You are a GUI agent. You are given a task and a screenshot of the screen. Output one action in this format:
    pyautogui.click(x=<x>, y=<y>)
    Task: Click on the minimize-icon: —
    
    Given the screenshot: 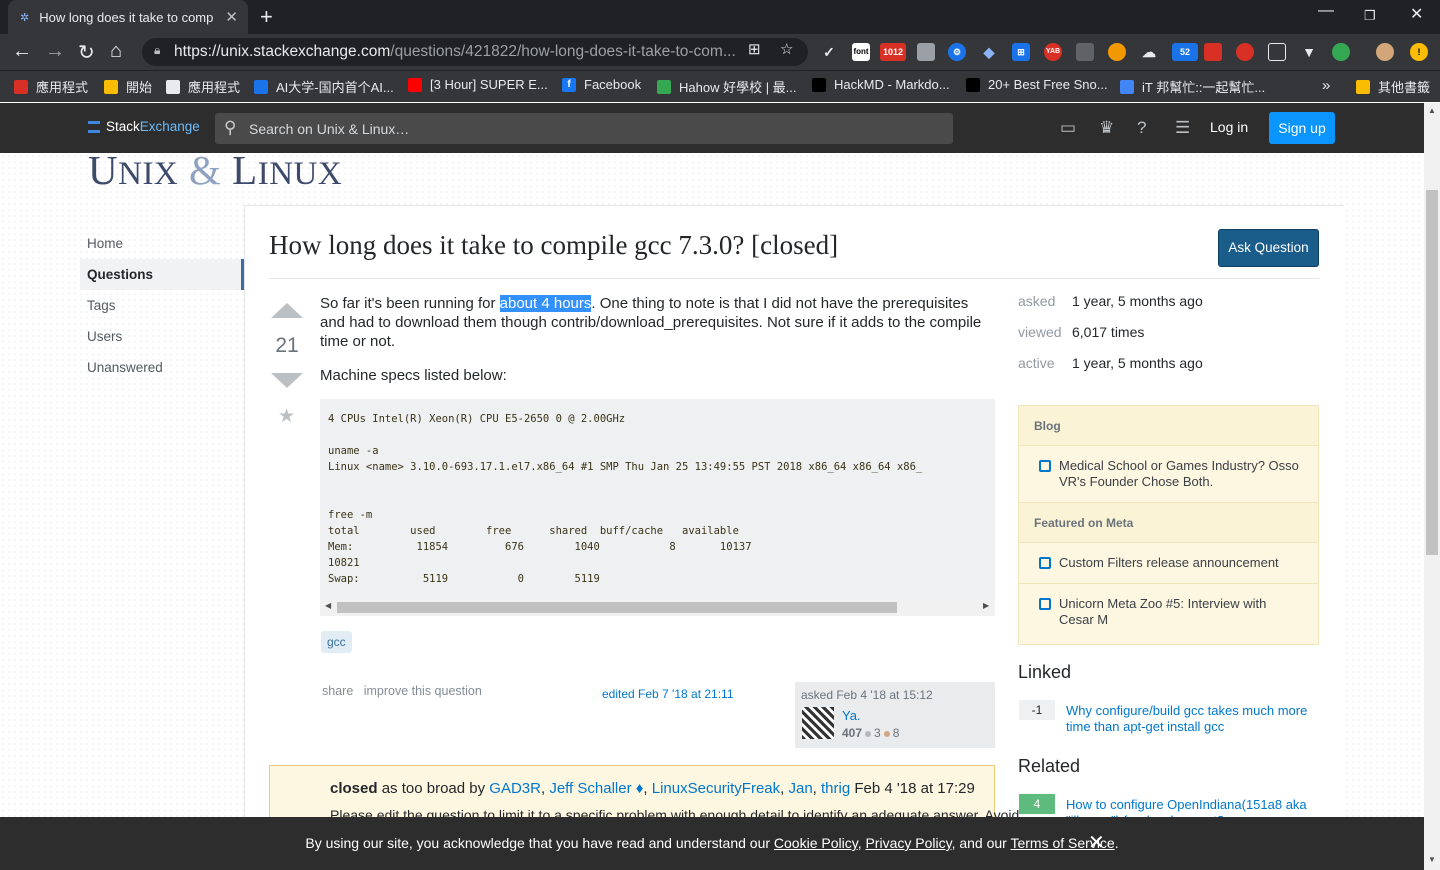 What is the action you would take?
    pyautogui.click(x=1326, y=11)
    